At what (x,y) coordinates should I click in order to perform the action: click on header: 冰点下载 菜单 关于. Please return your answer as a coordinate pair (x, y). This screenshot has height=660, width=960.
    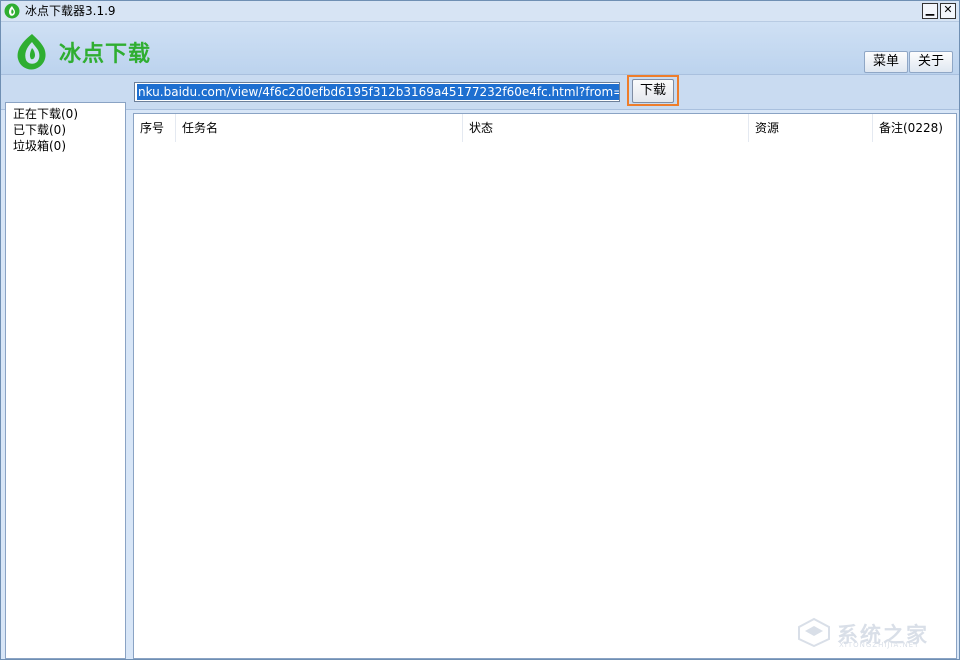
    Looking at the image, I should click on (480, 48).